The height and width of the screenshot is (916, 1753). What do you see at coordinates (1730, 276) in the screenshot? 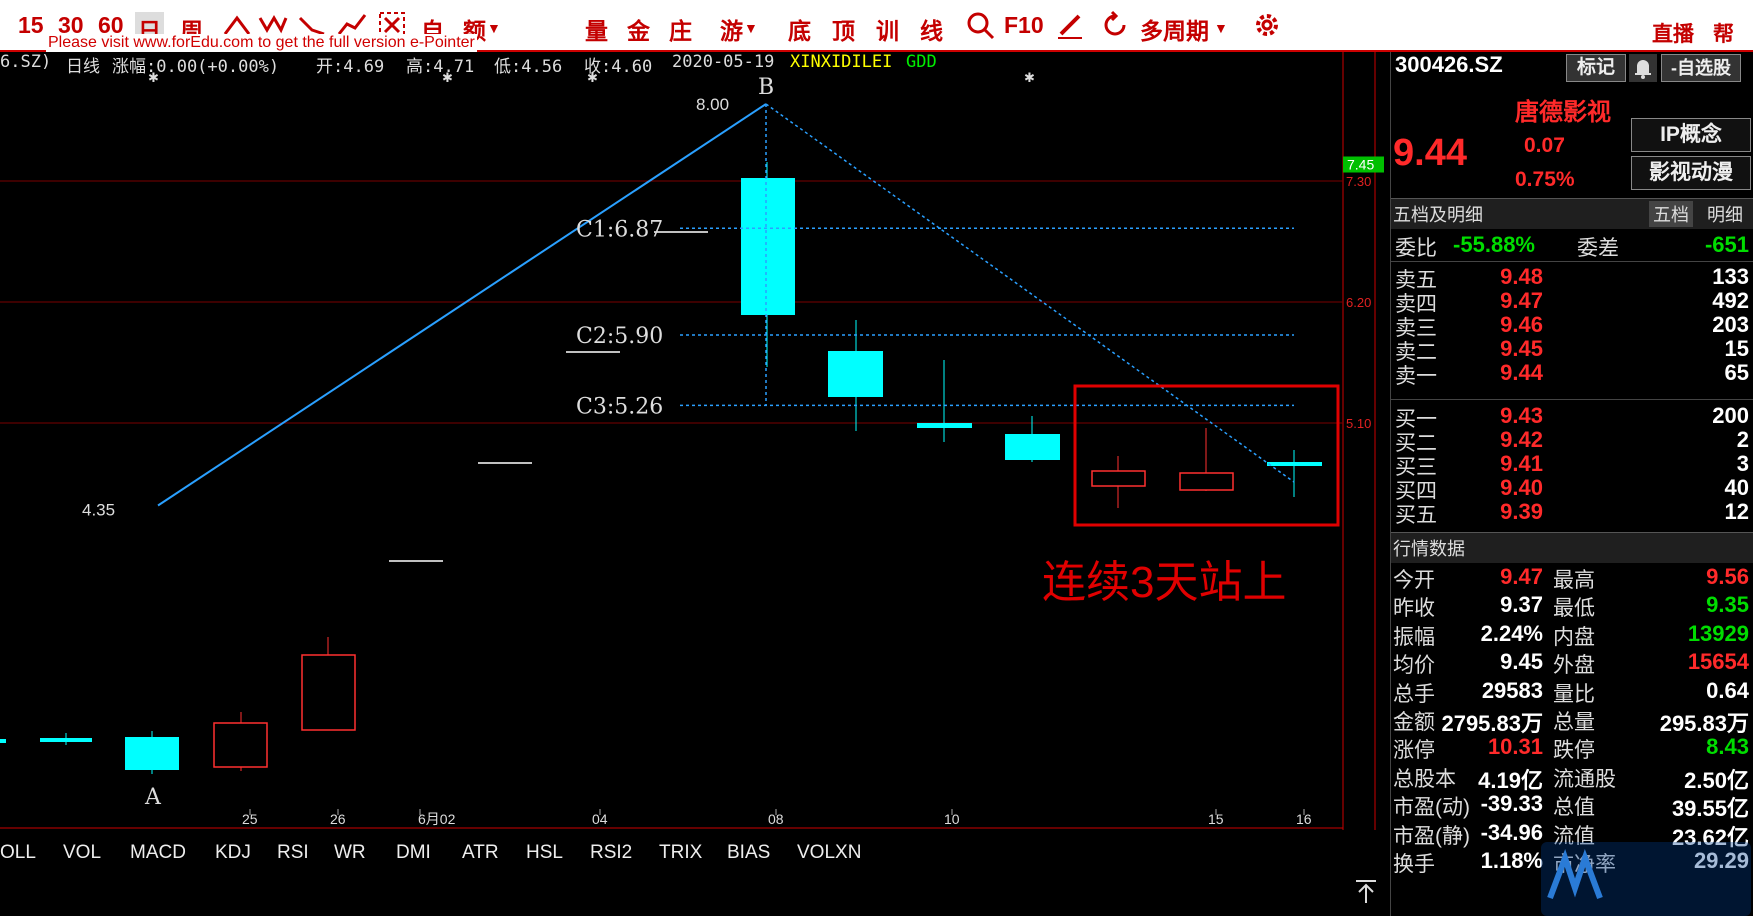
I see `ask-volume: 133` at bounding box center [1730, 276].